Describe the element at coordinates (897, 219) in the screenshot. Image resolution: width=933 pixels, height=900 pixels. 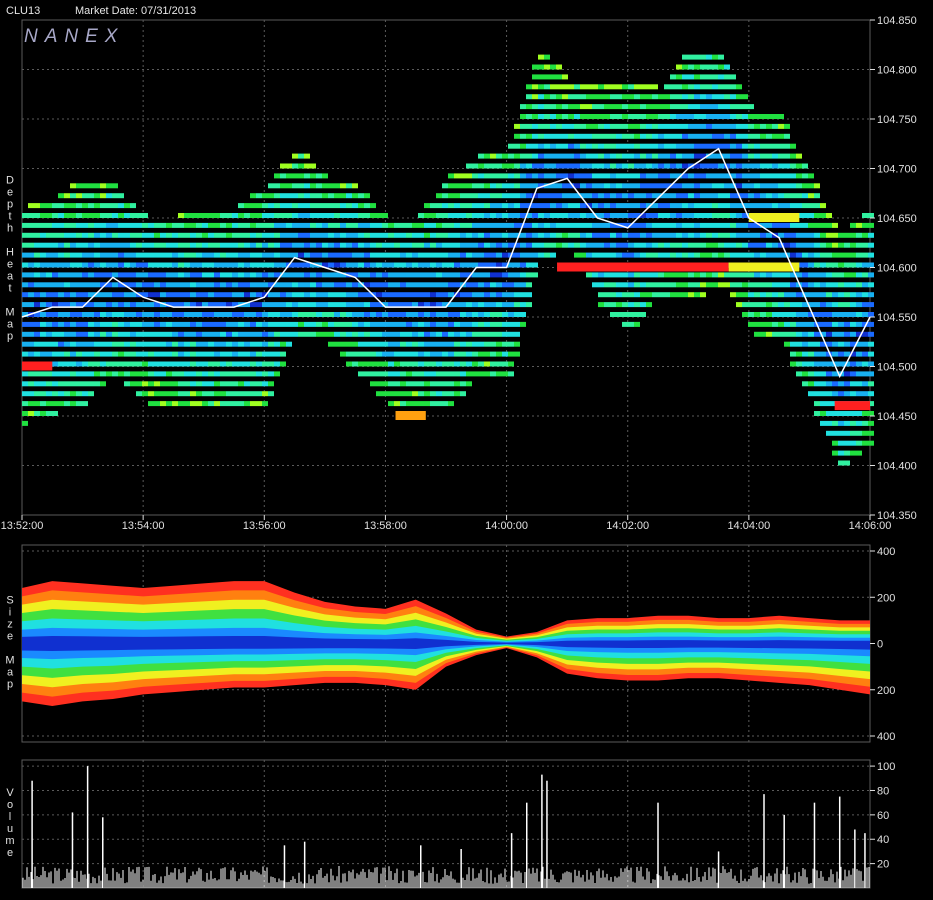
I see `depth-y-tick-label: 104.650` at that location.